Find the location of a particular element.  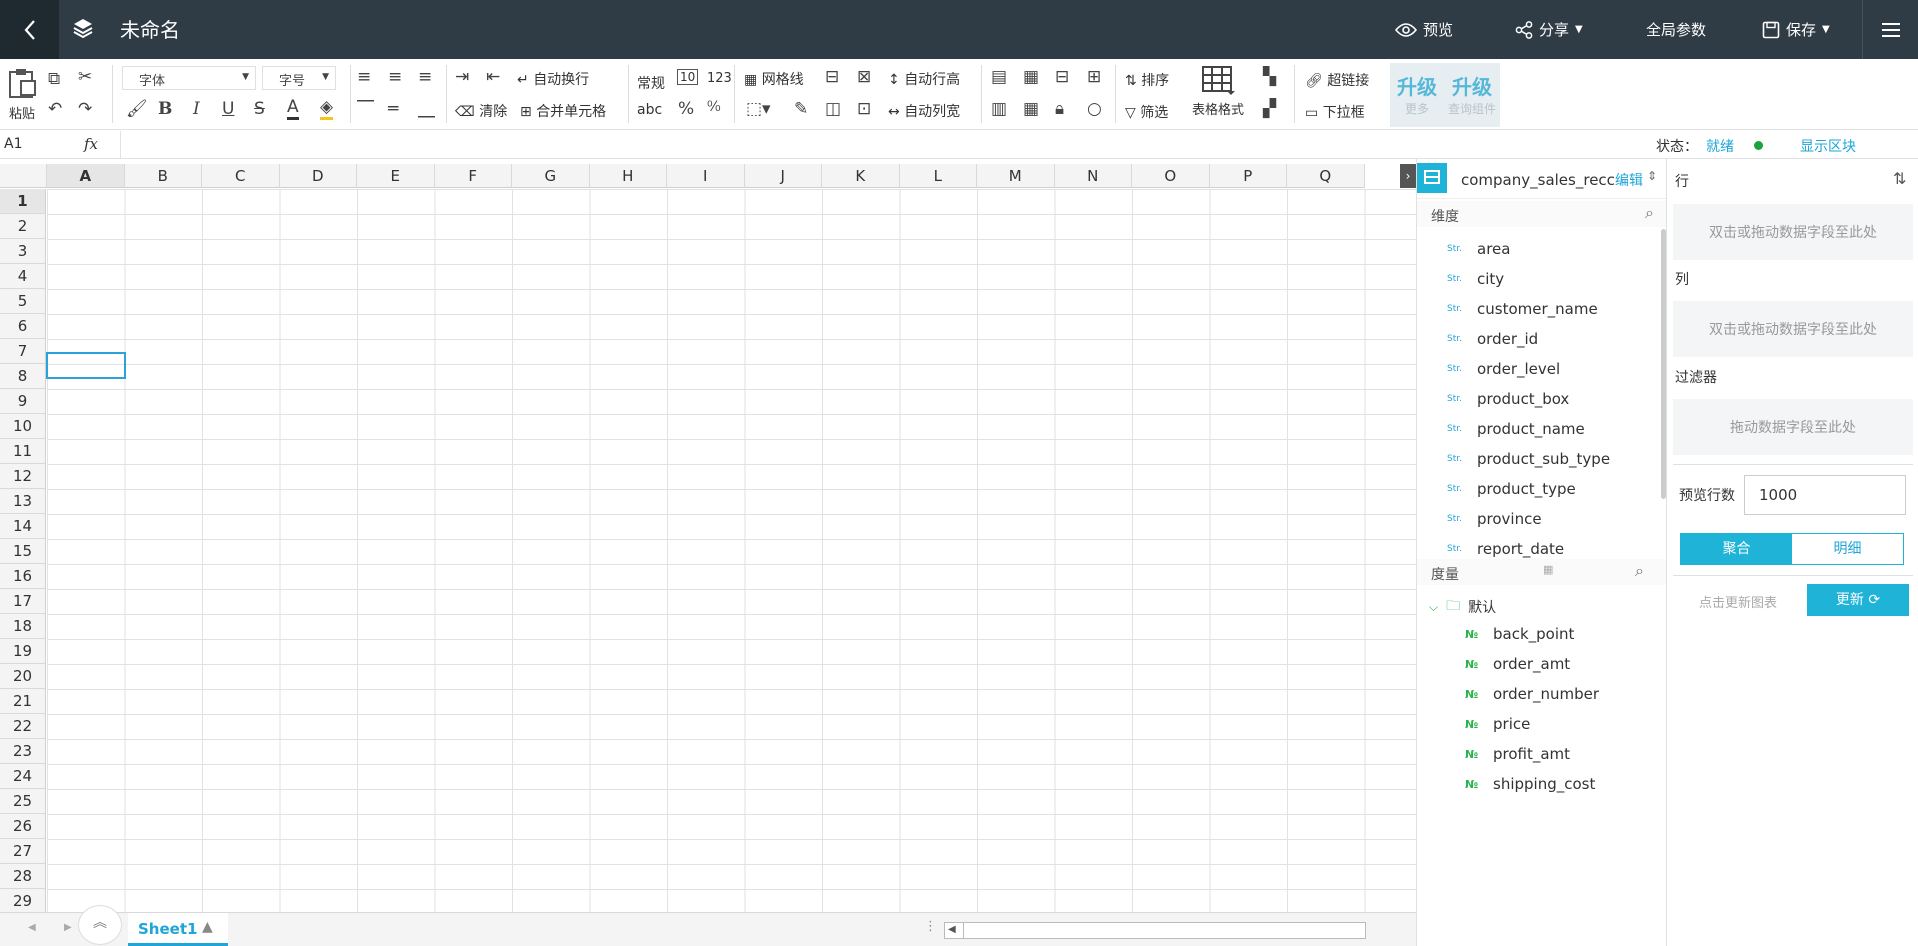

table-icon: ▦ is located at coordinates (1031, 77).